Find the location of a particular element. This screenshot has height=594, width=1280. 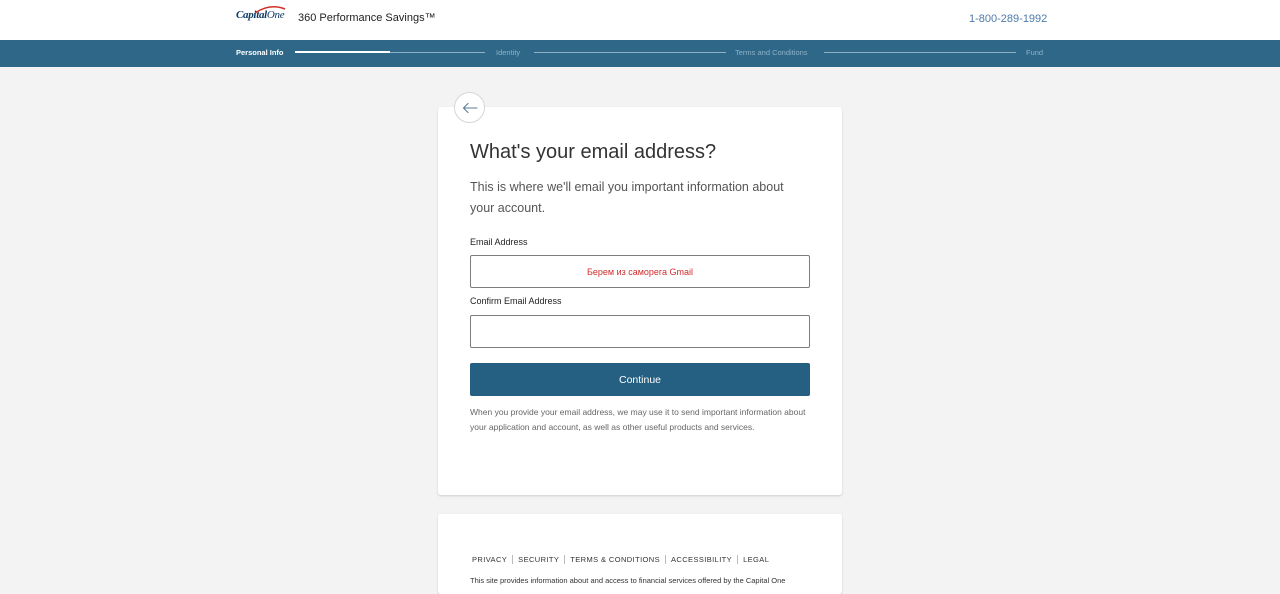

back-button is located at coordinates (469, 107).